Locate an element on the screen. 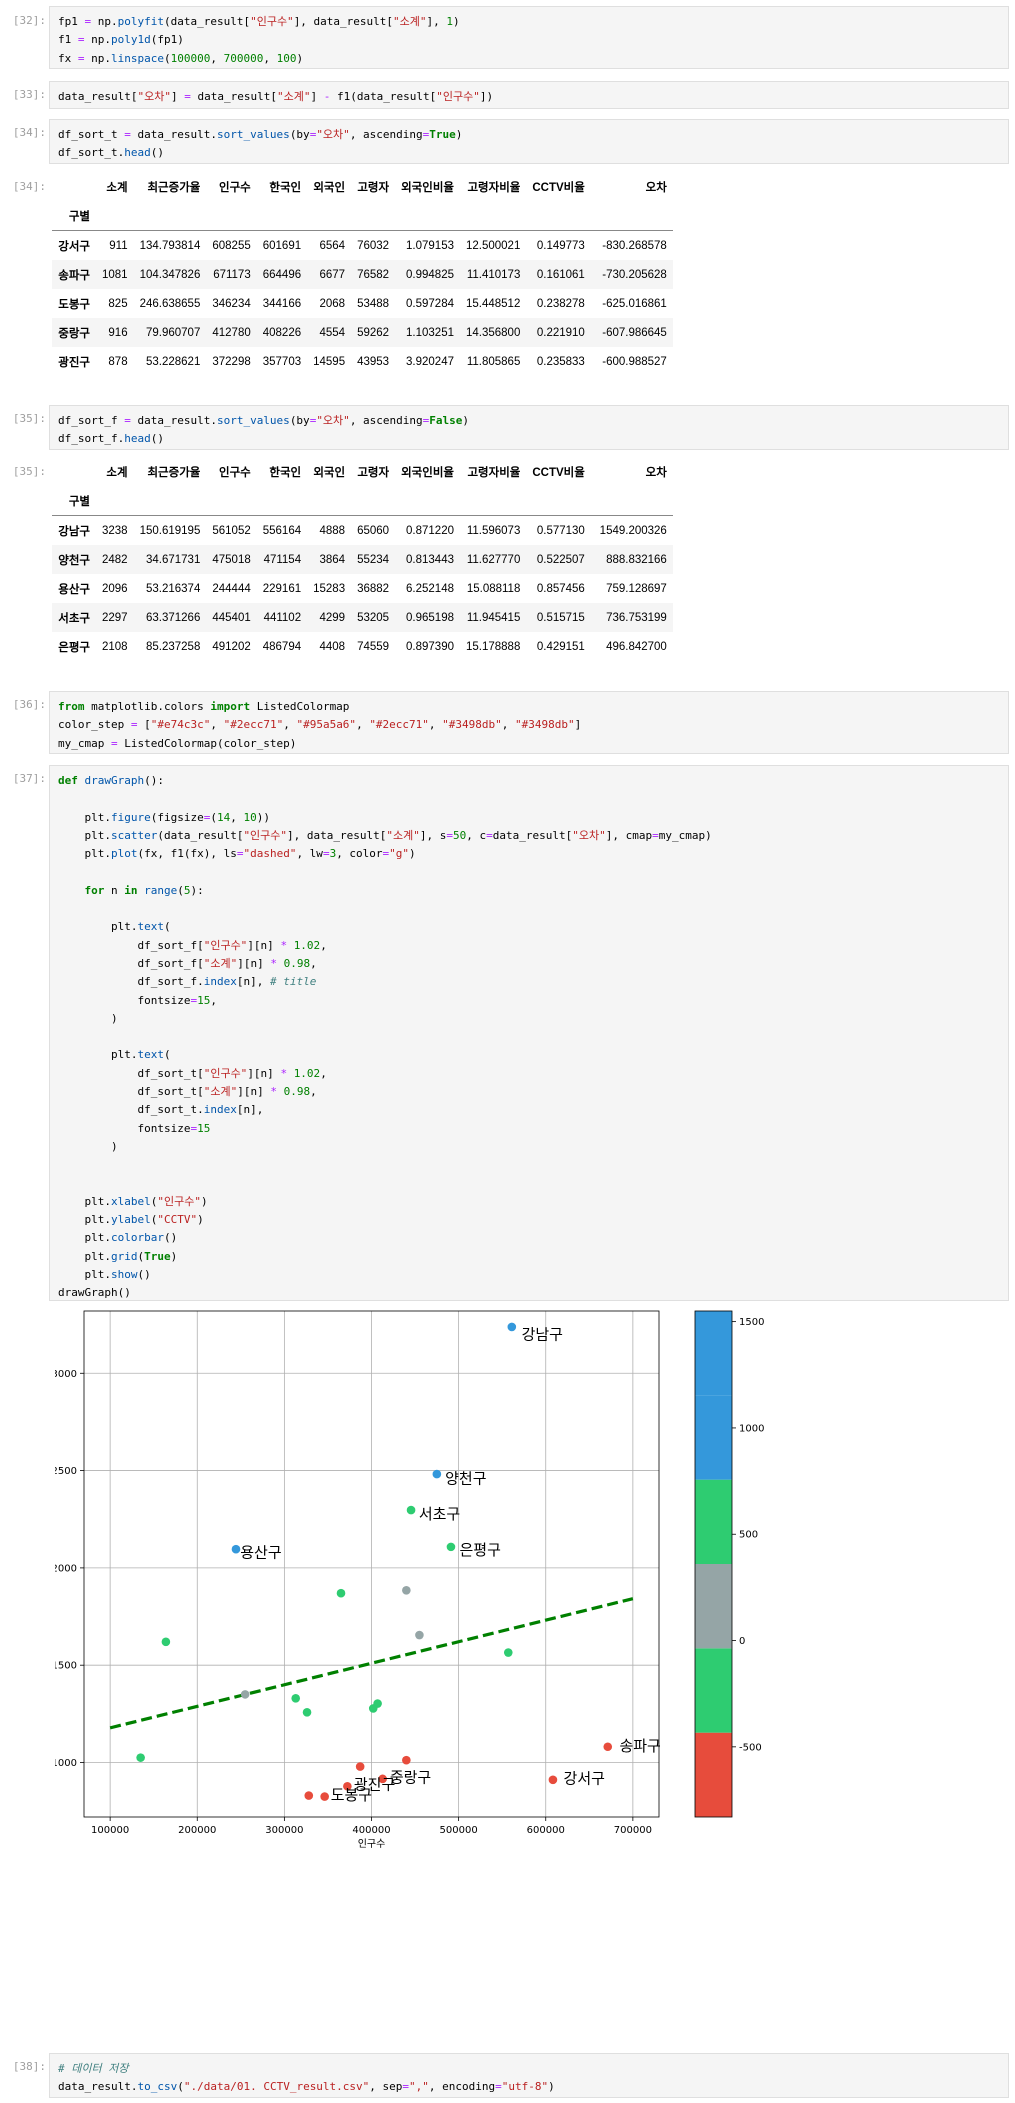  table-cell: -625.016861 is located at coordinates (634, 303).